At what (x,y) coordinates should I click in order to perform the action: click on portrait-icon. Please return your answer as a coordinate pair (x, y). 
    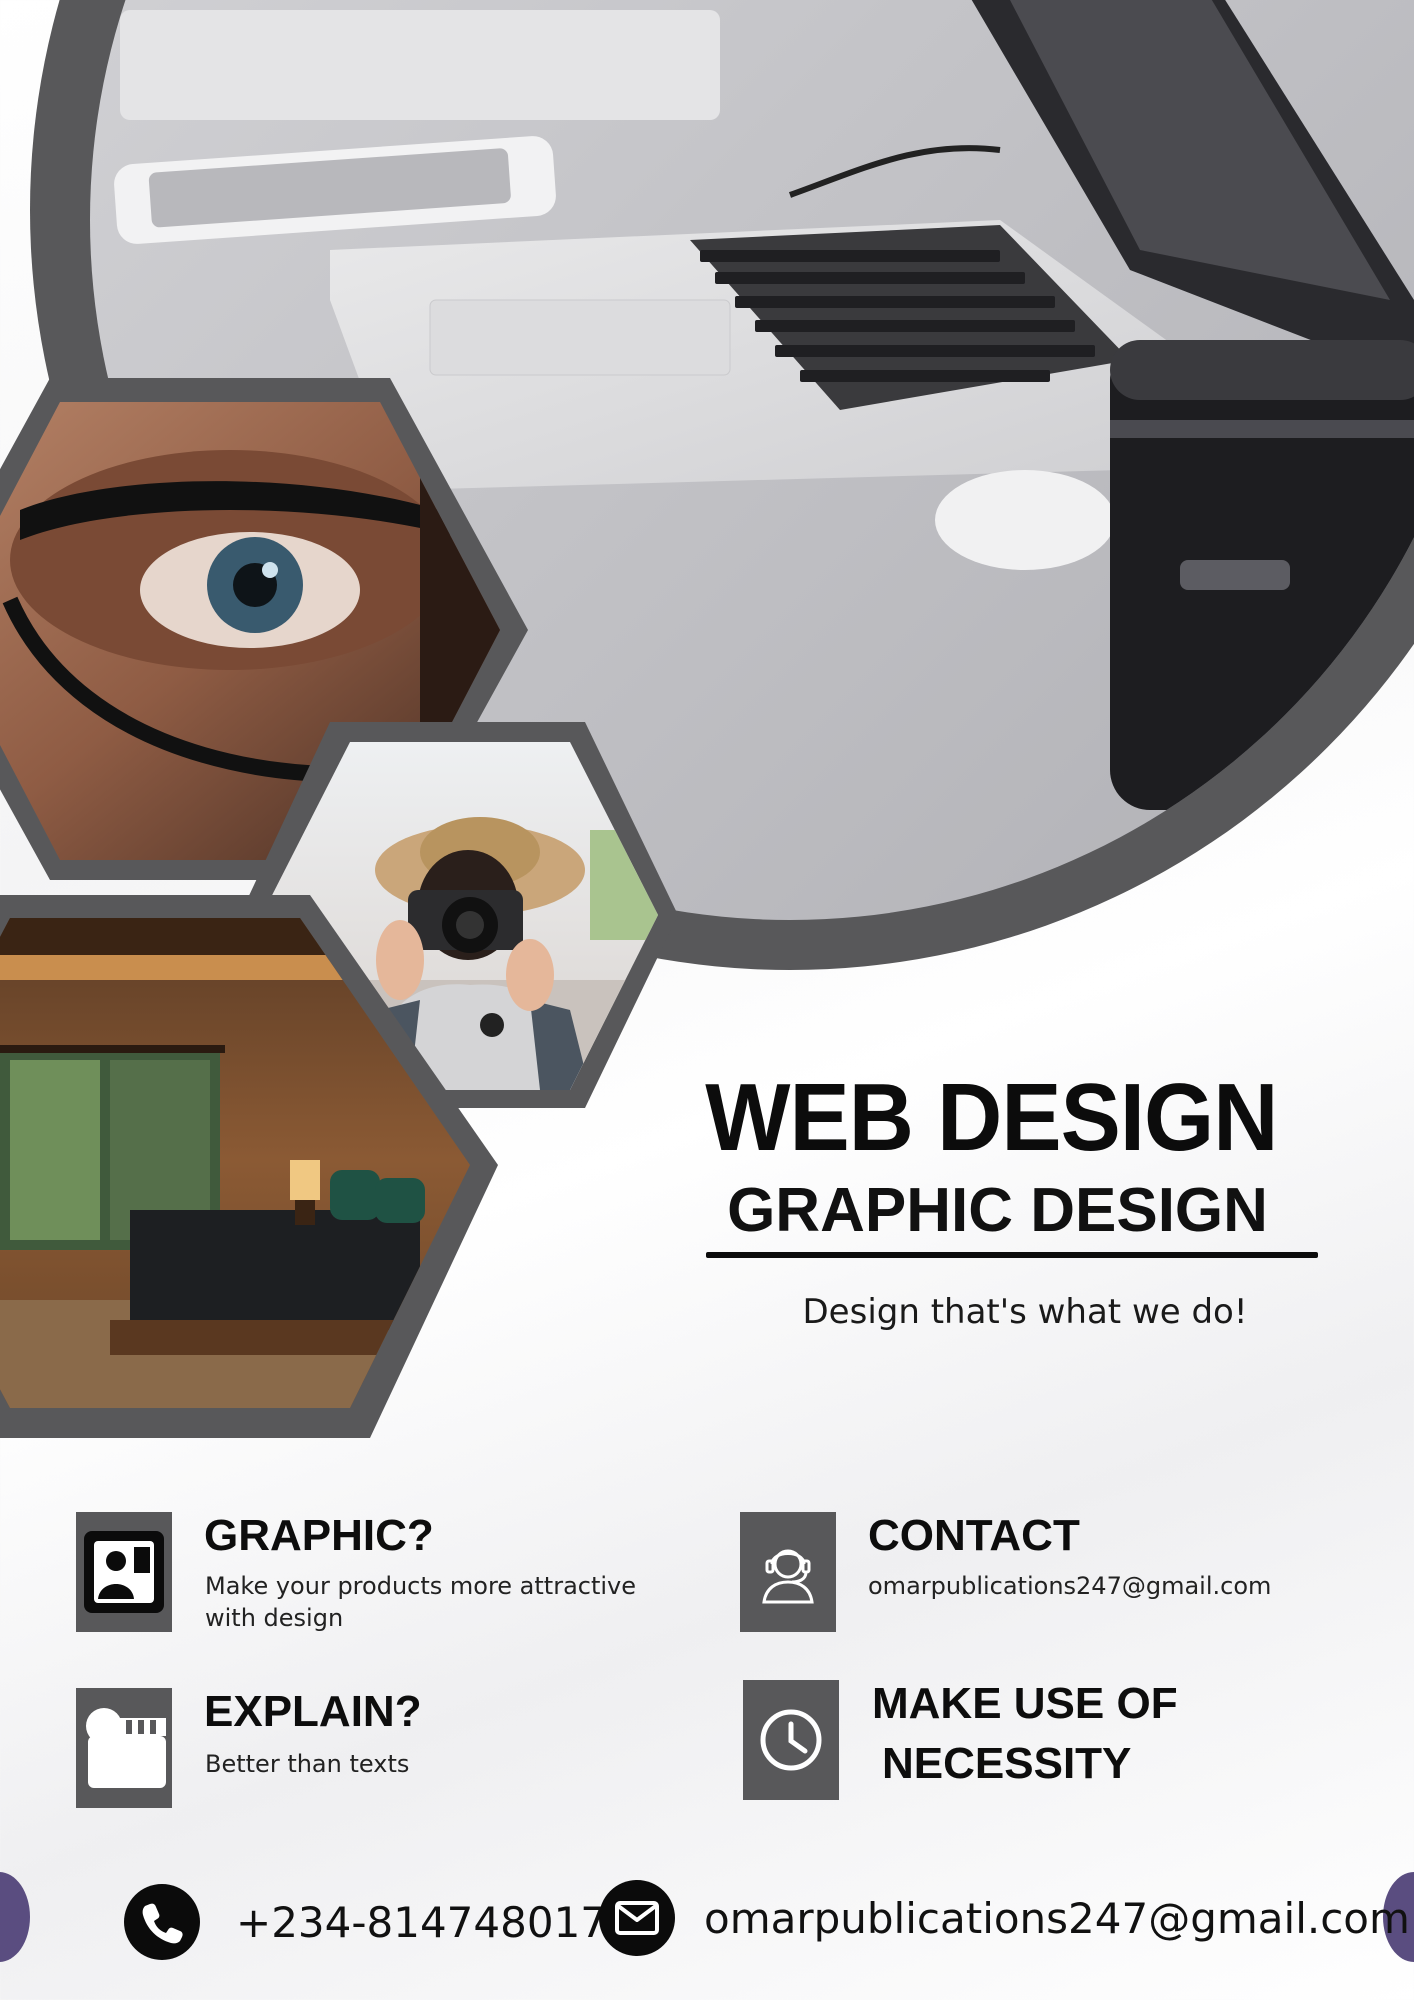
    Looking at the image, I should click on (124, 1572).